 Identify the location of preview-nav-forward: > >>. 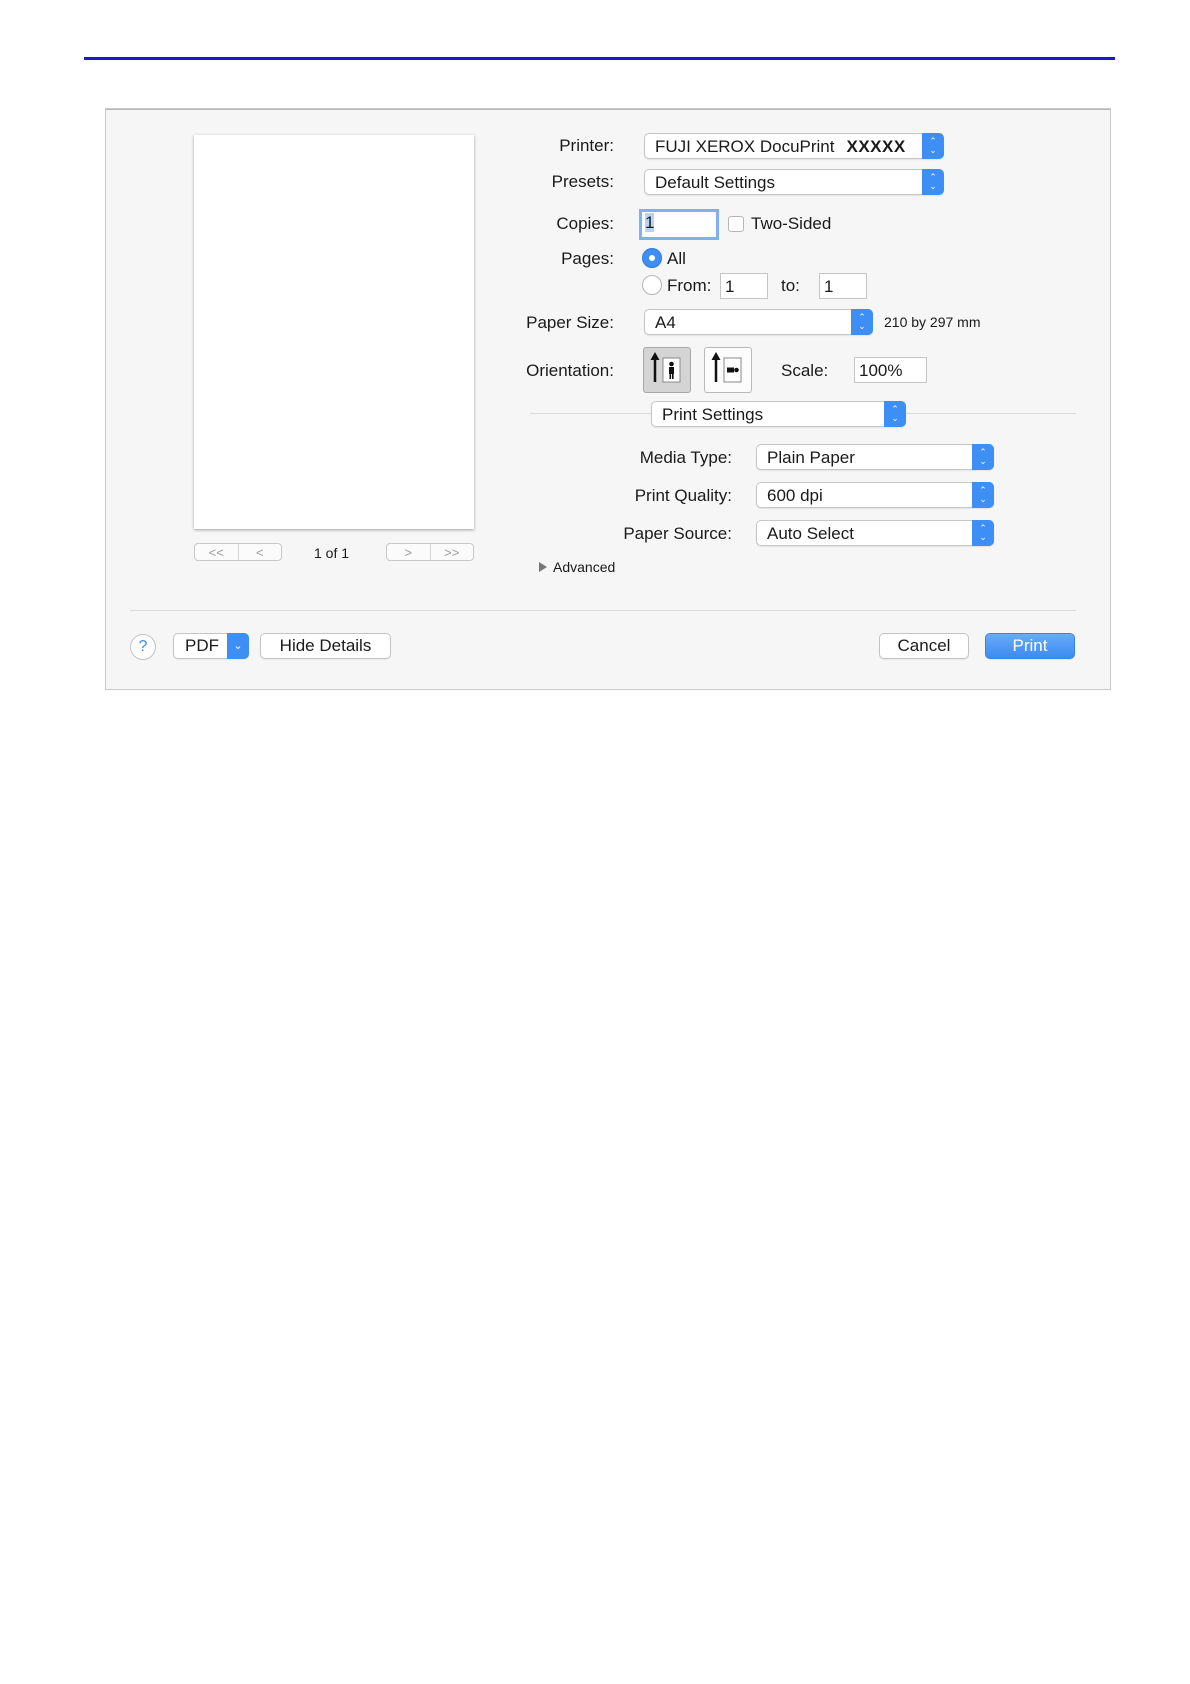
(430, 552).